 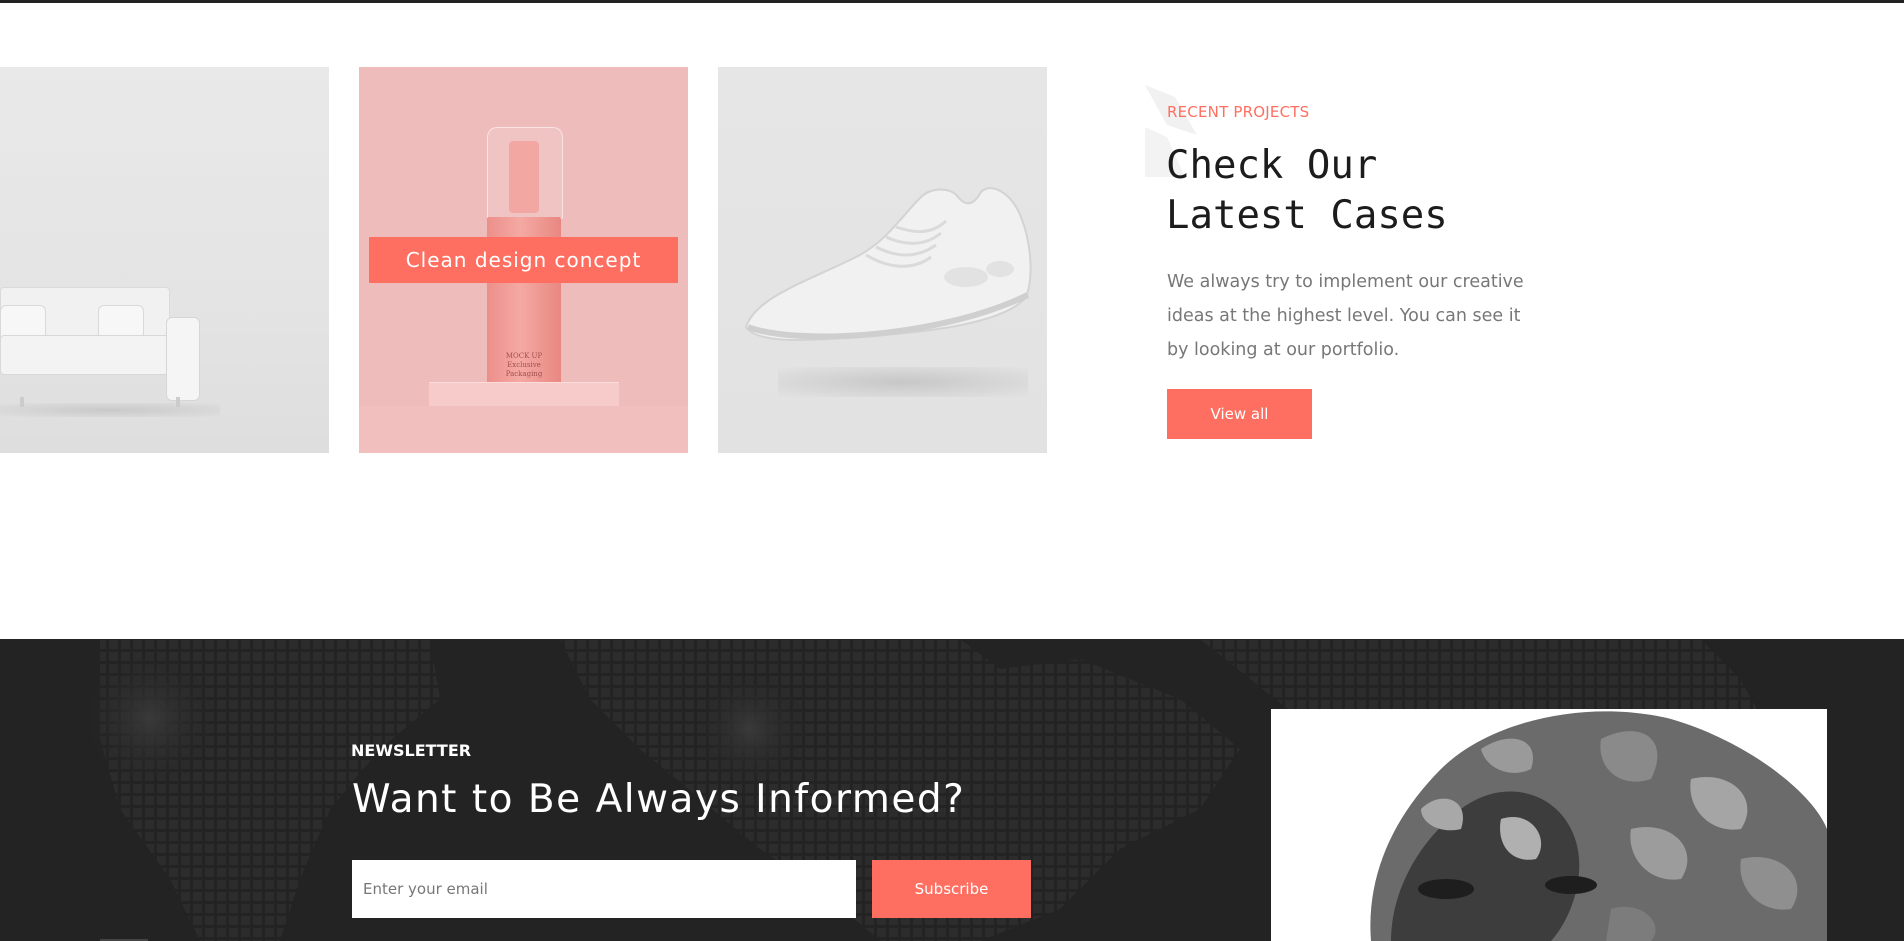 What do you see at coordinates (524, 365) in the screenshot?
I see `bottle-label: MOCK UP Exclusive Packaging` at bounding box center [524, 365].